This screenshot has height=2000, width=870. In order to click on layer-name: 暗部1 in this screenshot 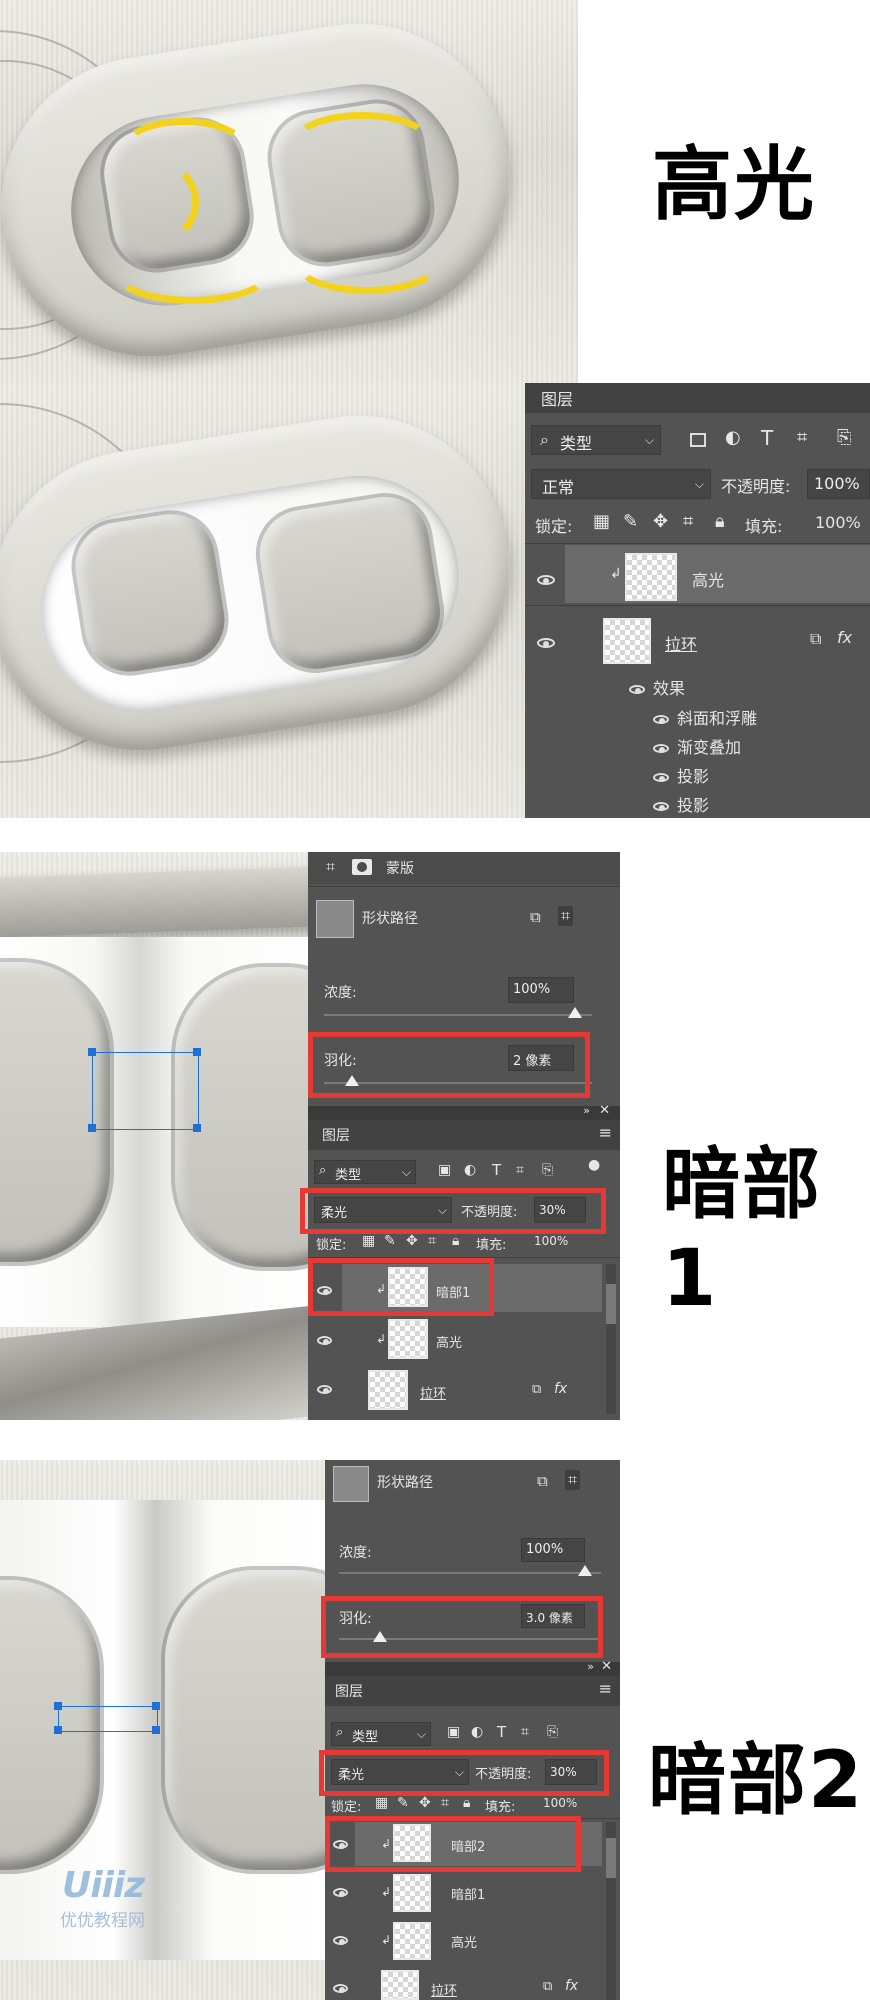, I will do `click(468, 1893)`.